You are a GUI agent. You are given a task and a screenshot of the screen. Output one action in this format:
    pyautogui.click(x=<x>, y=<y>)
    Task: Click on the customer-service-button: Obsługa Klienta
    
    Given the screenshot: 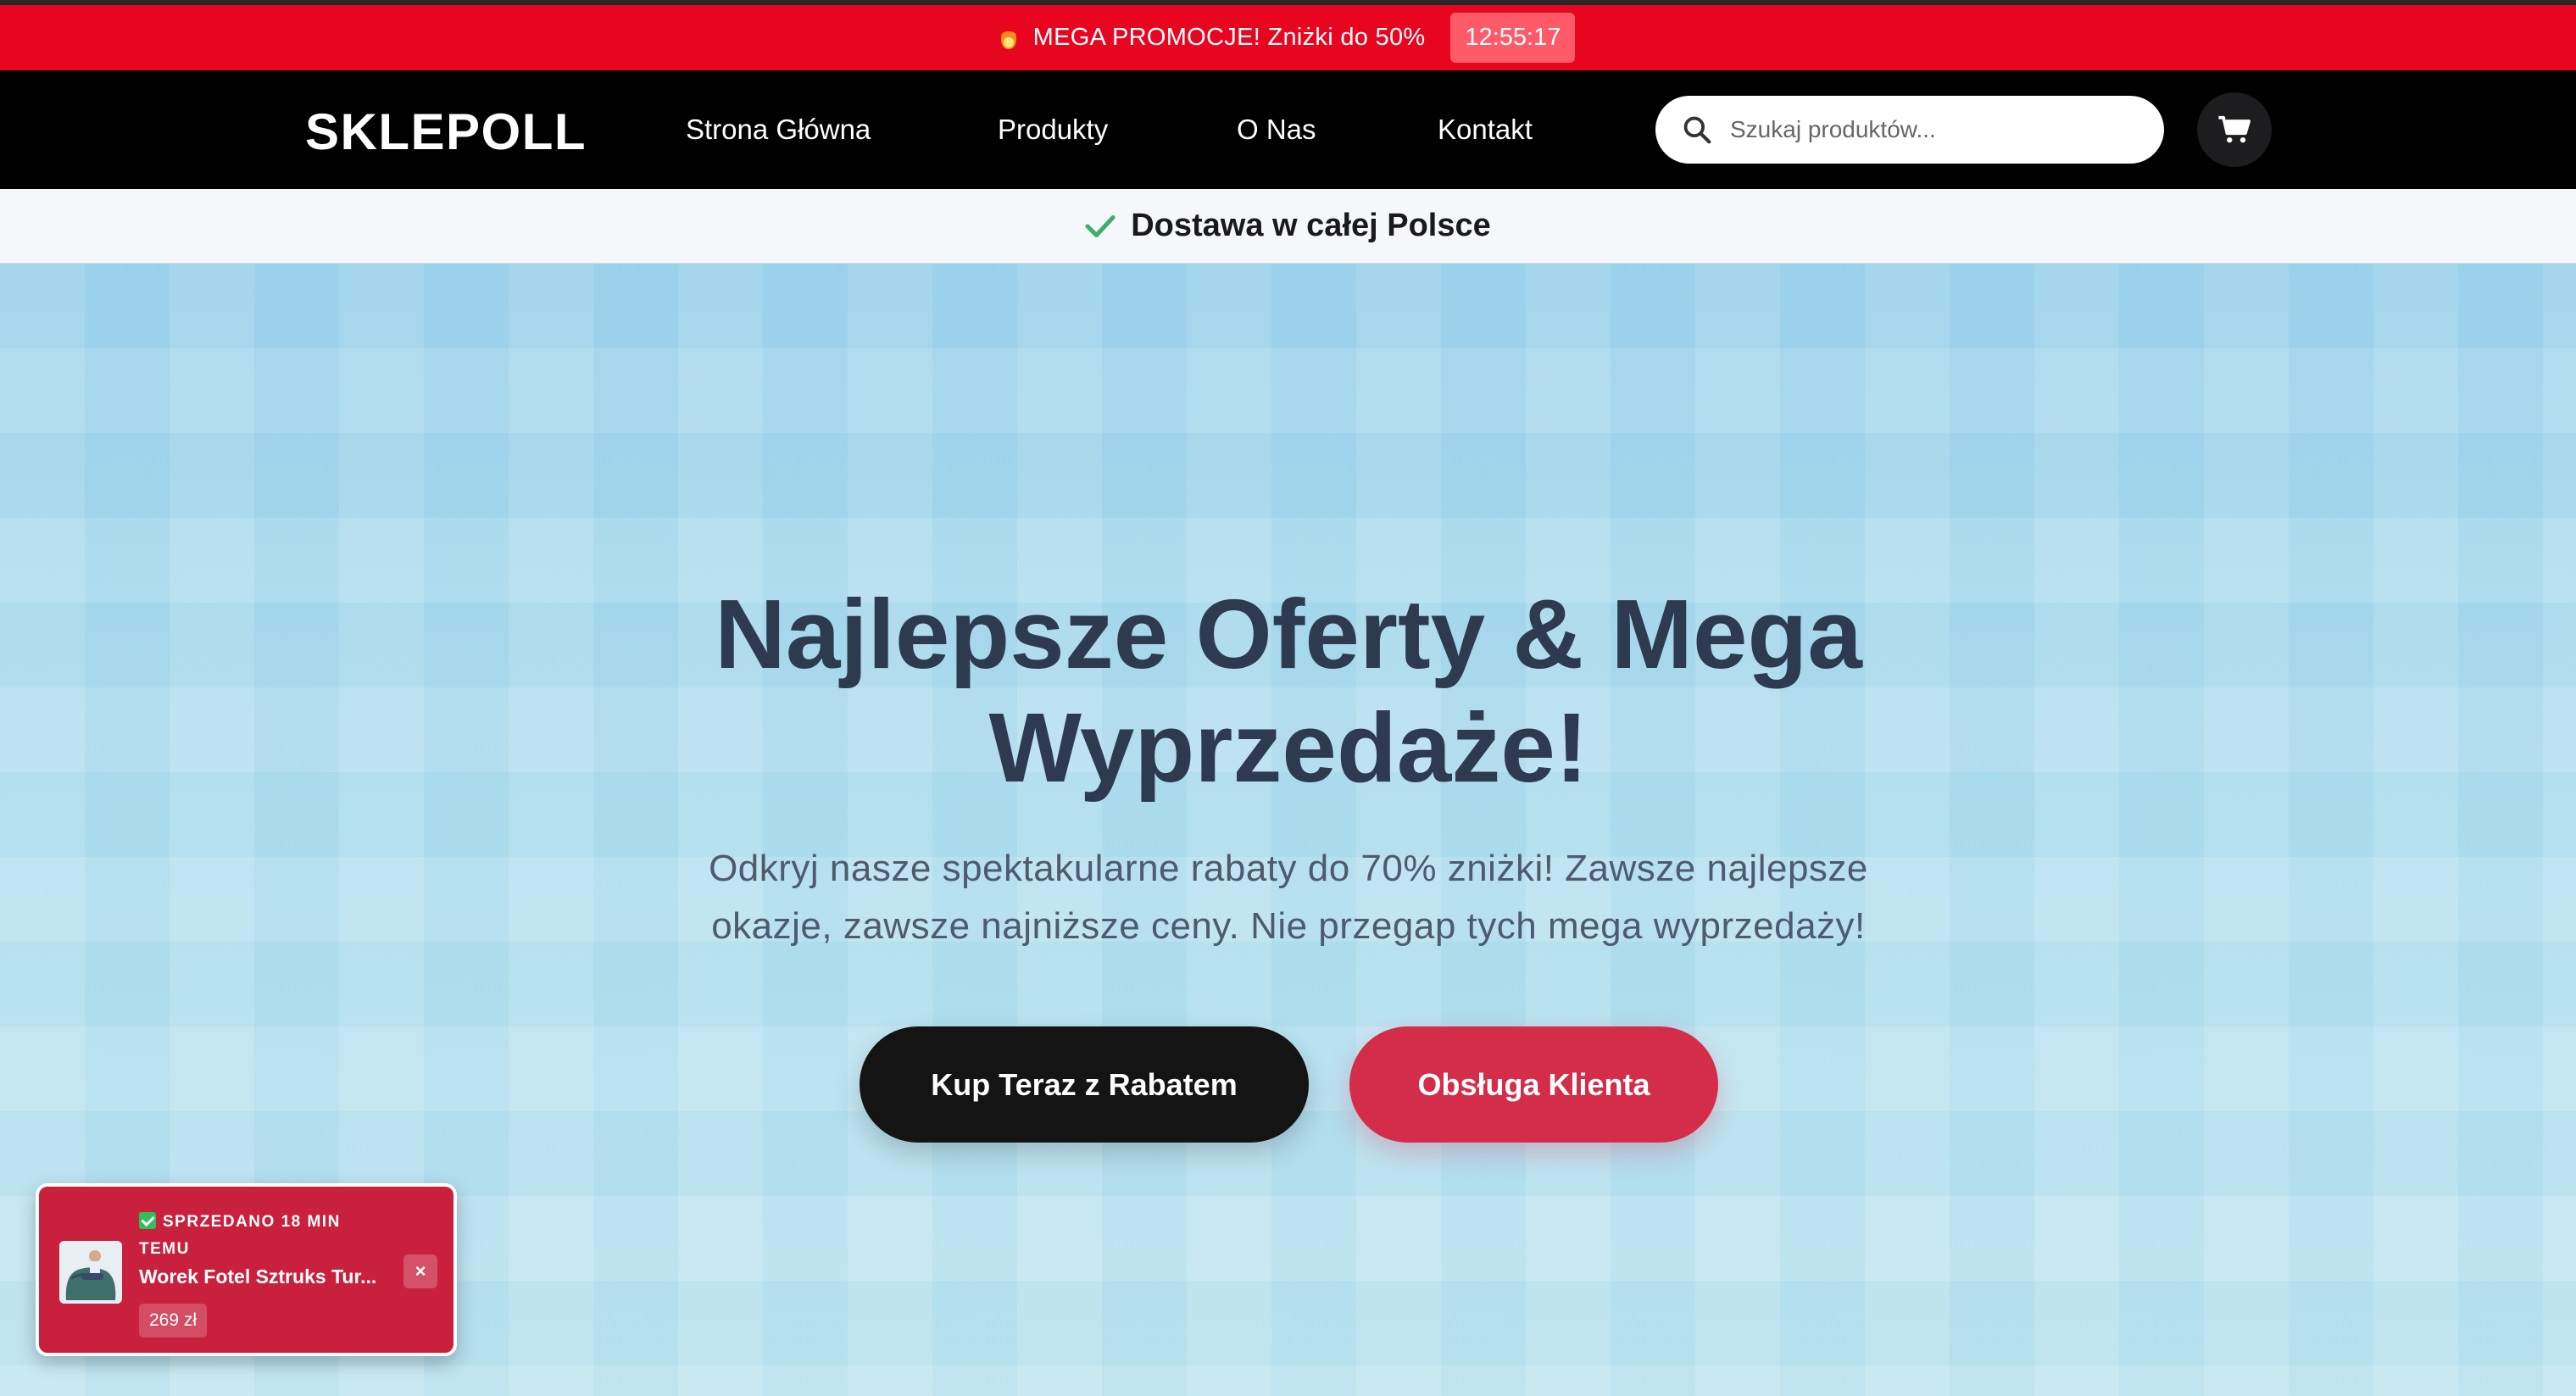 What is the action you would take?
    pyautogui.click(x=1533, y=1084)
    